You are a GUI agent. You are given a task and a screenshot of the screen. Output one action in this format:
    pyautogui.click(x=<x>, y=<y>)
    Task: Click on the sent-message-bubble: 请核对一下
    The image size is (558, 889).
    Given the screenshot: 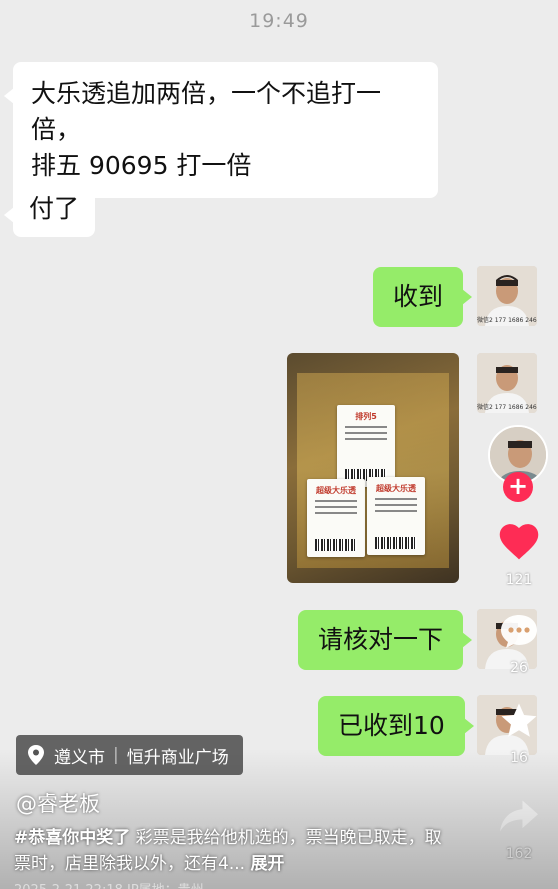 What is the action you would take?
    pyautogui.click(x=385, y=640)
    